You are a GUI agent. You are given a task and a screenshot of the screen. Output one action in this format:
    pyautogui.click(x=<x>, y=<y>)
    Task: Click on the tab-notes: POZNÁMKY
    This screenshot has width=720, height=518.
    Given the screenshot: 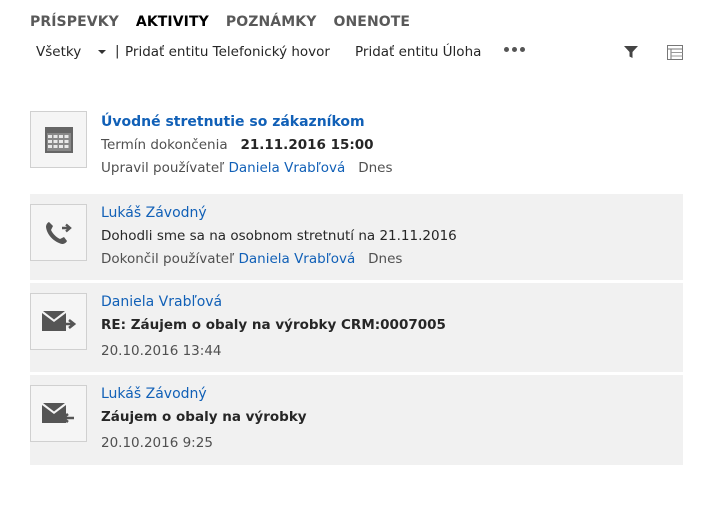 What is the action you would take?
    pyautogui.click(x=271, y=22)
    